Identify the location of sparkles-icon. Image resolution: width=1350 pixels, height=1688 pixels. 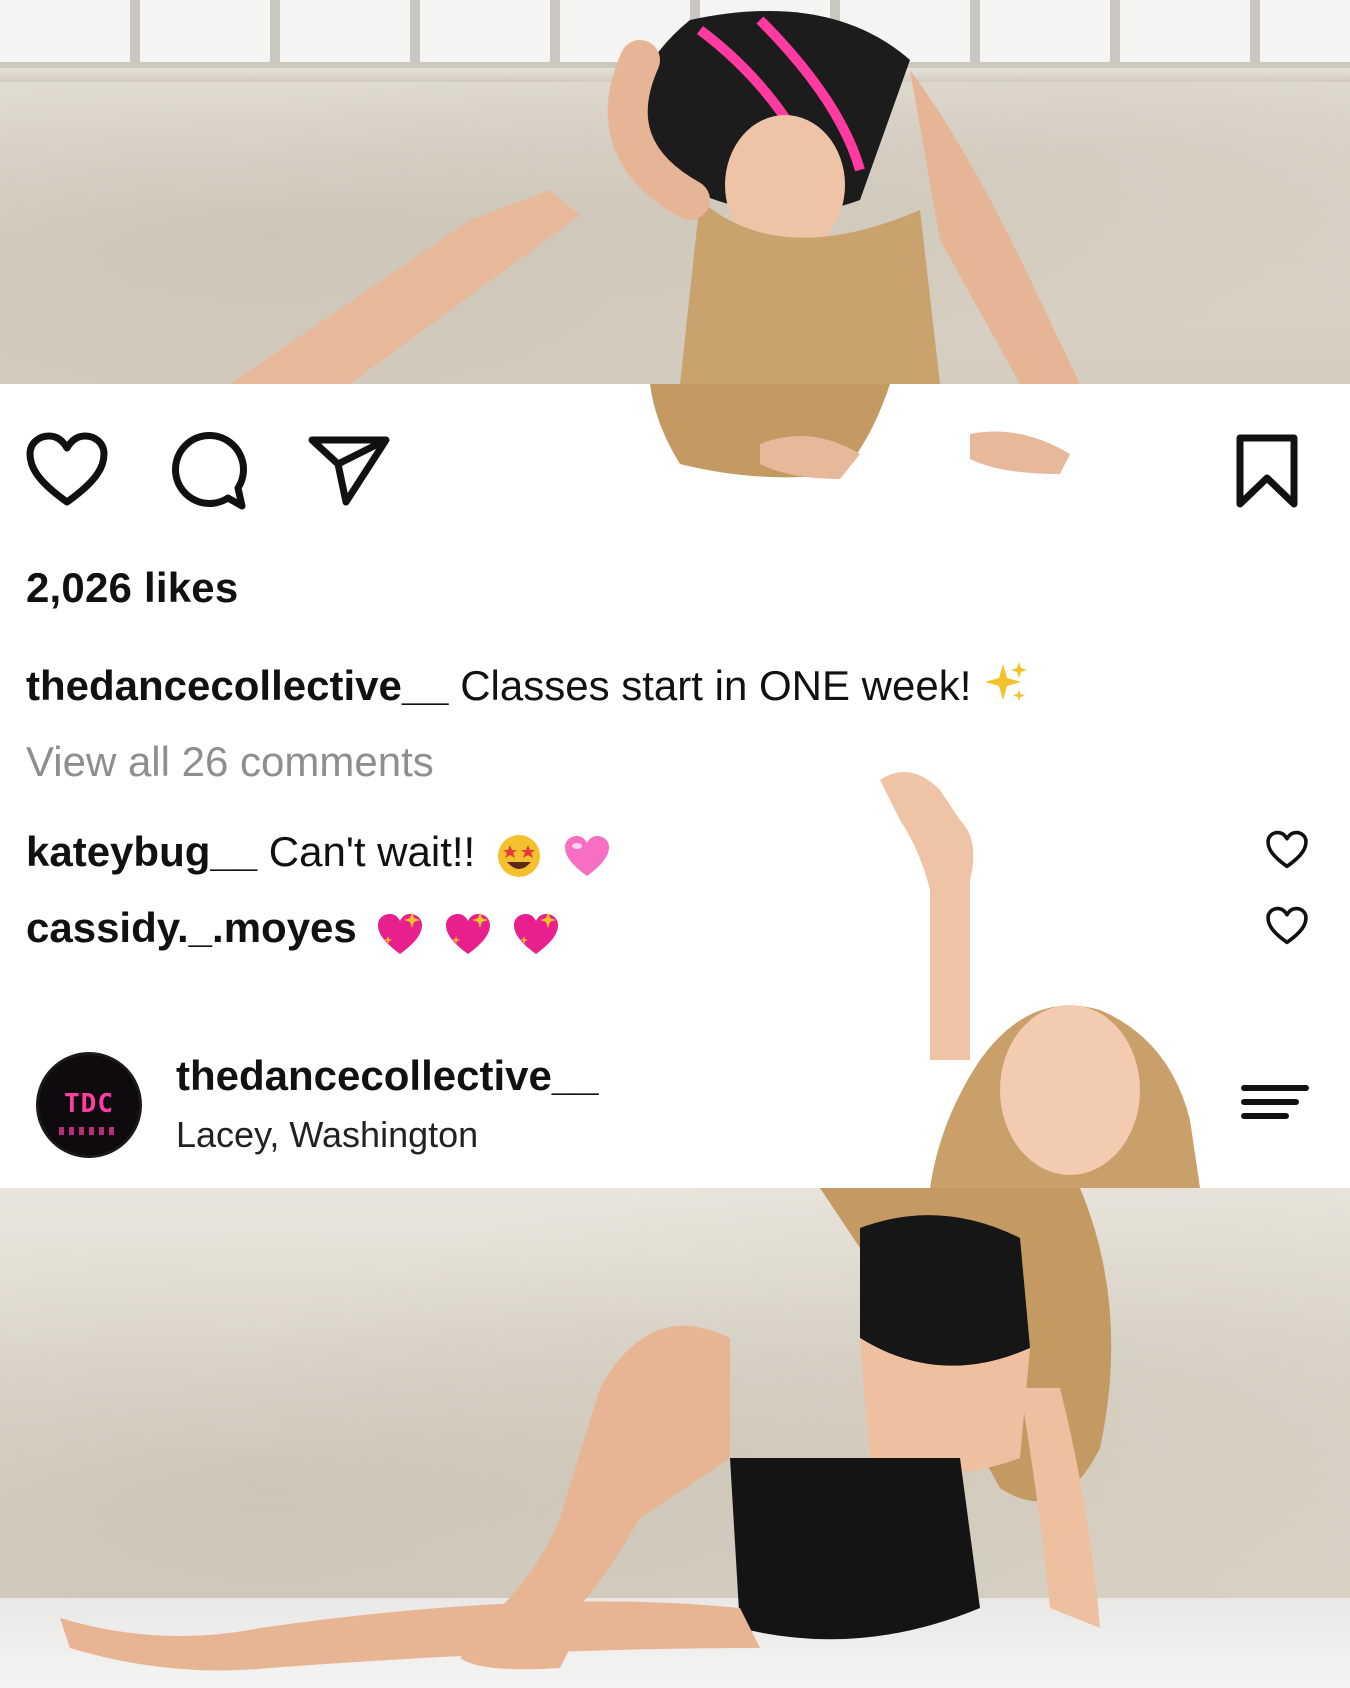
(1006, 681).